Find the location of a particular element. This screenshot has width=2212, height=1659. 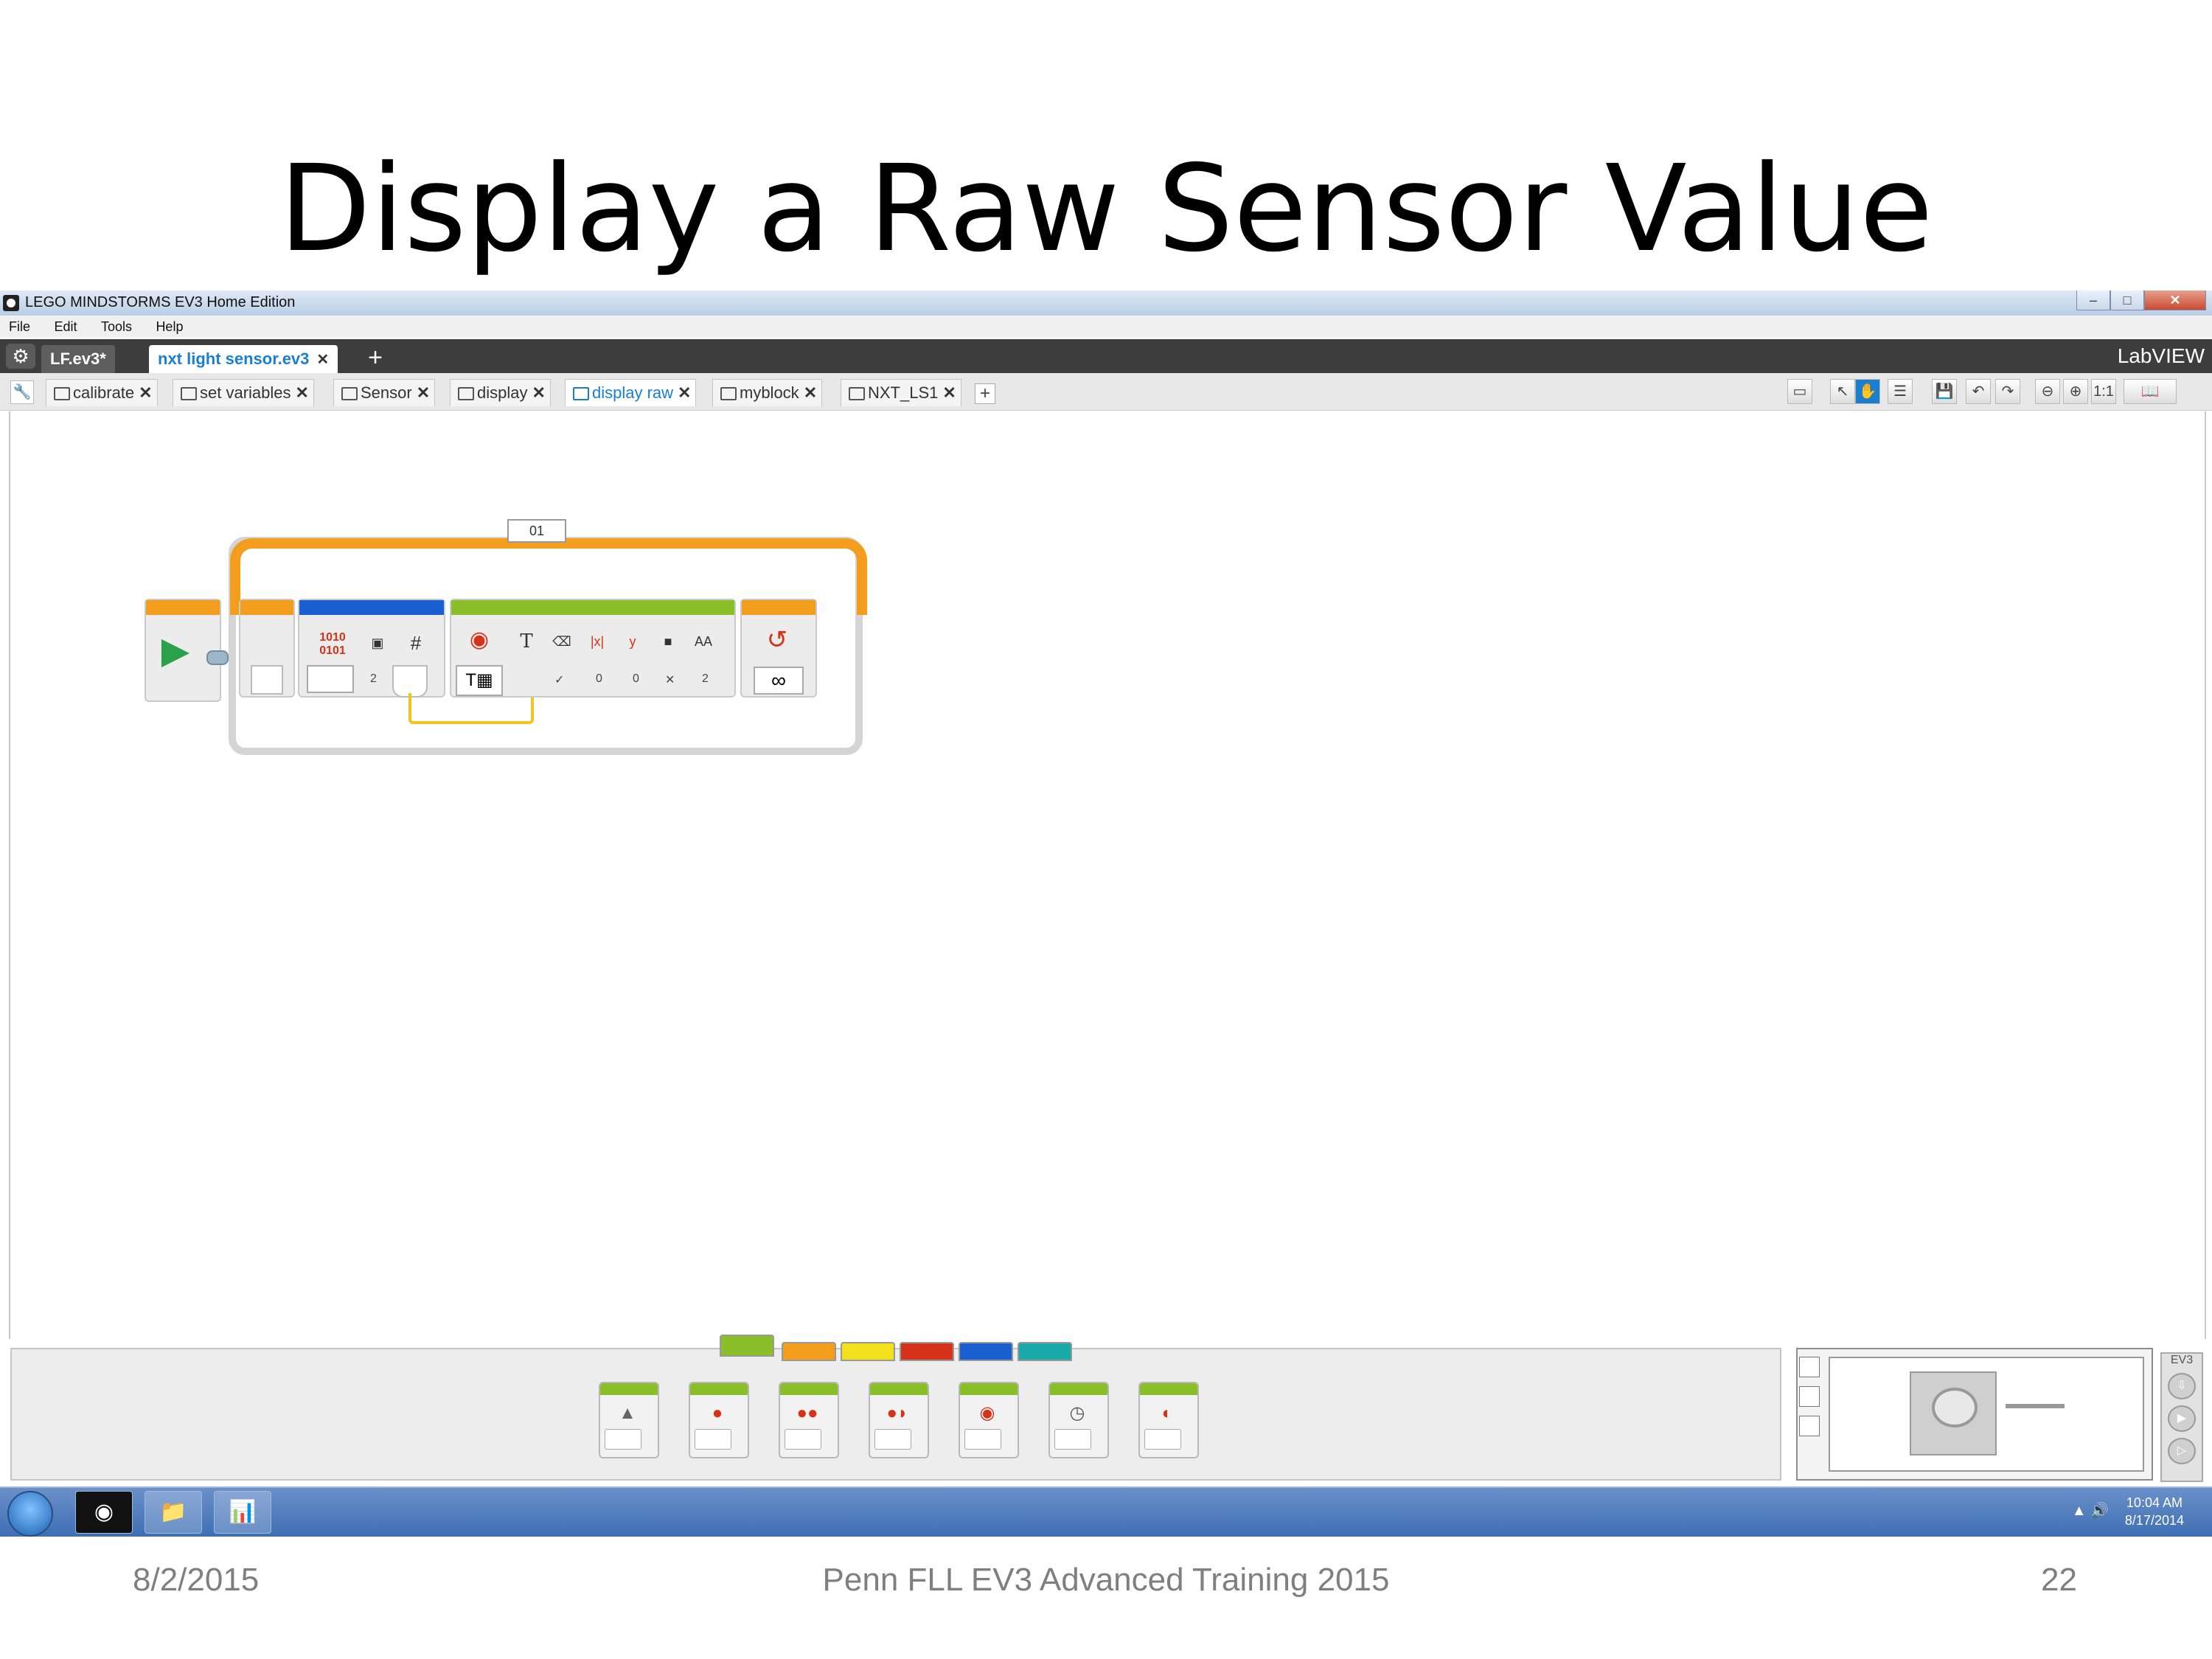

display-param-font: 2 is located at coordinates (705, 679).